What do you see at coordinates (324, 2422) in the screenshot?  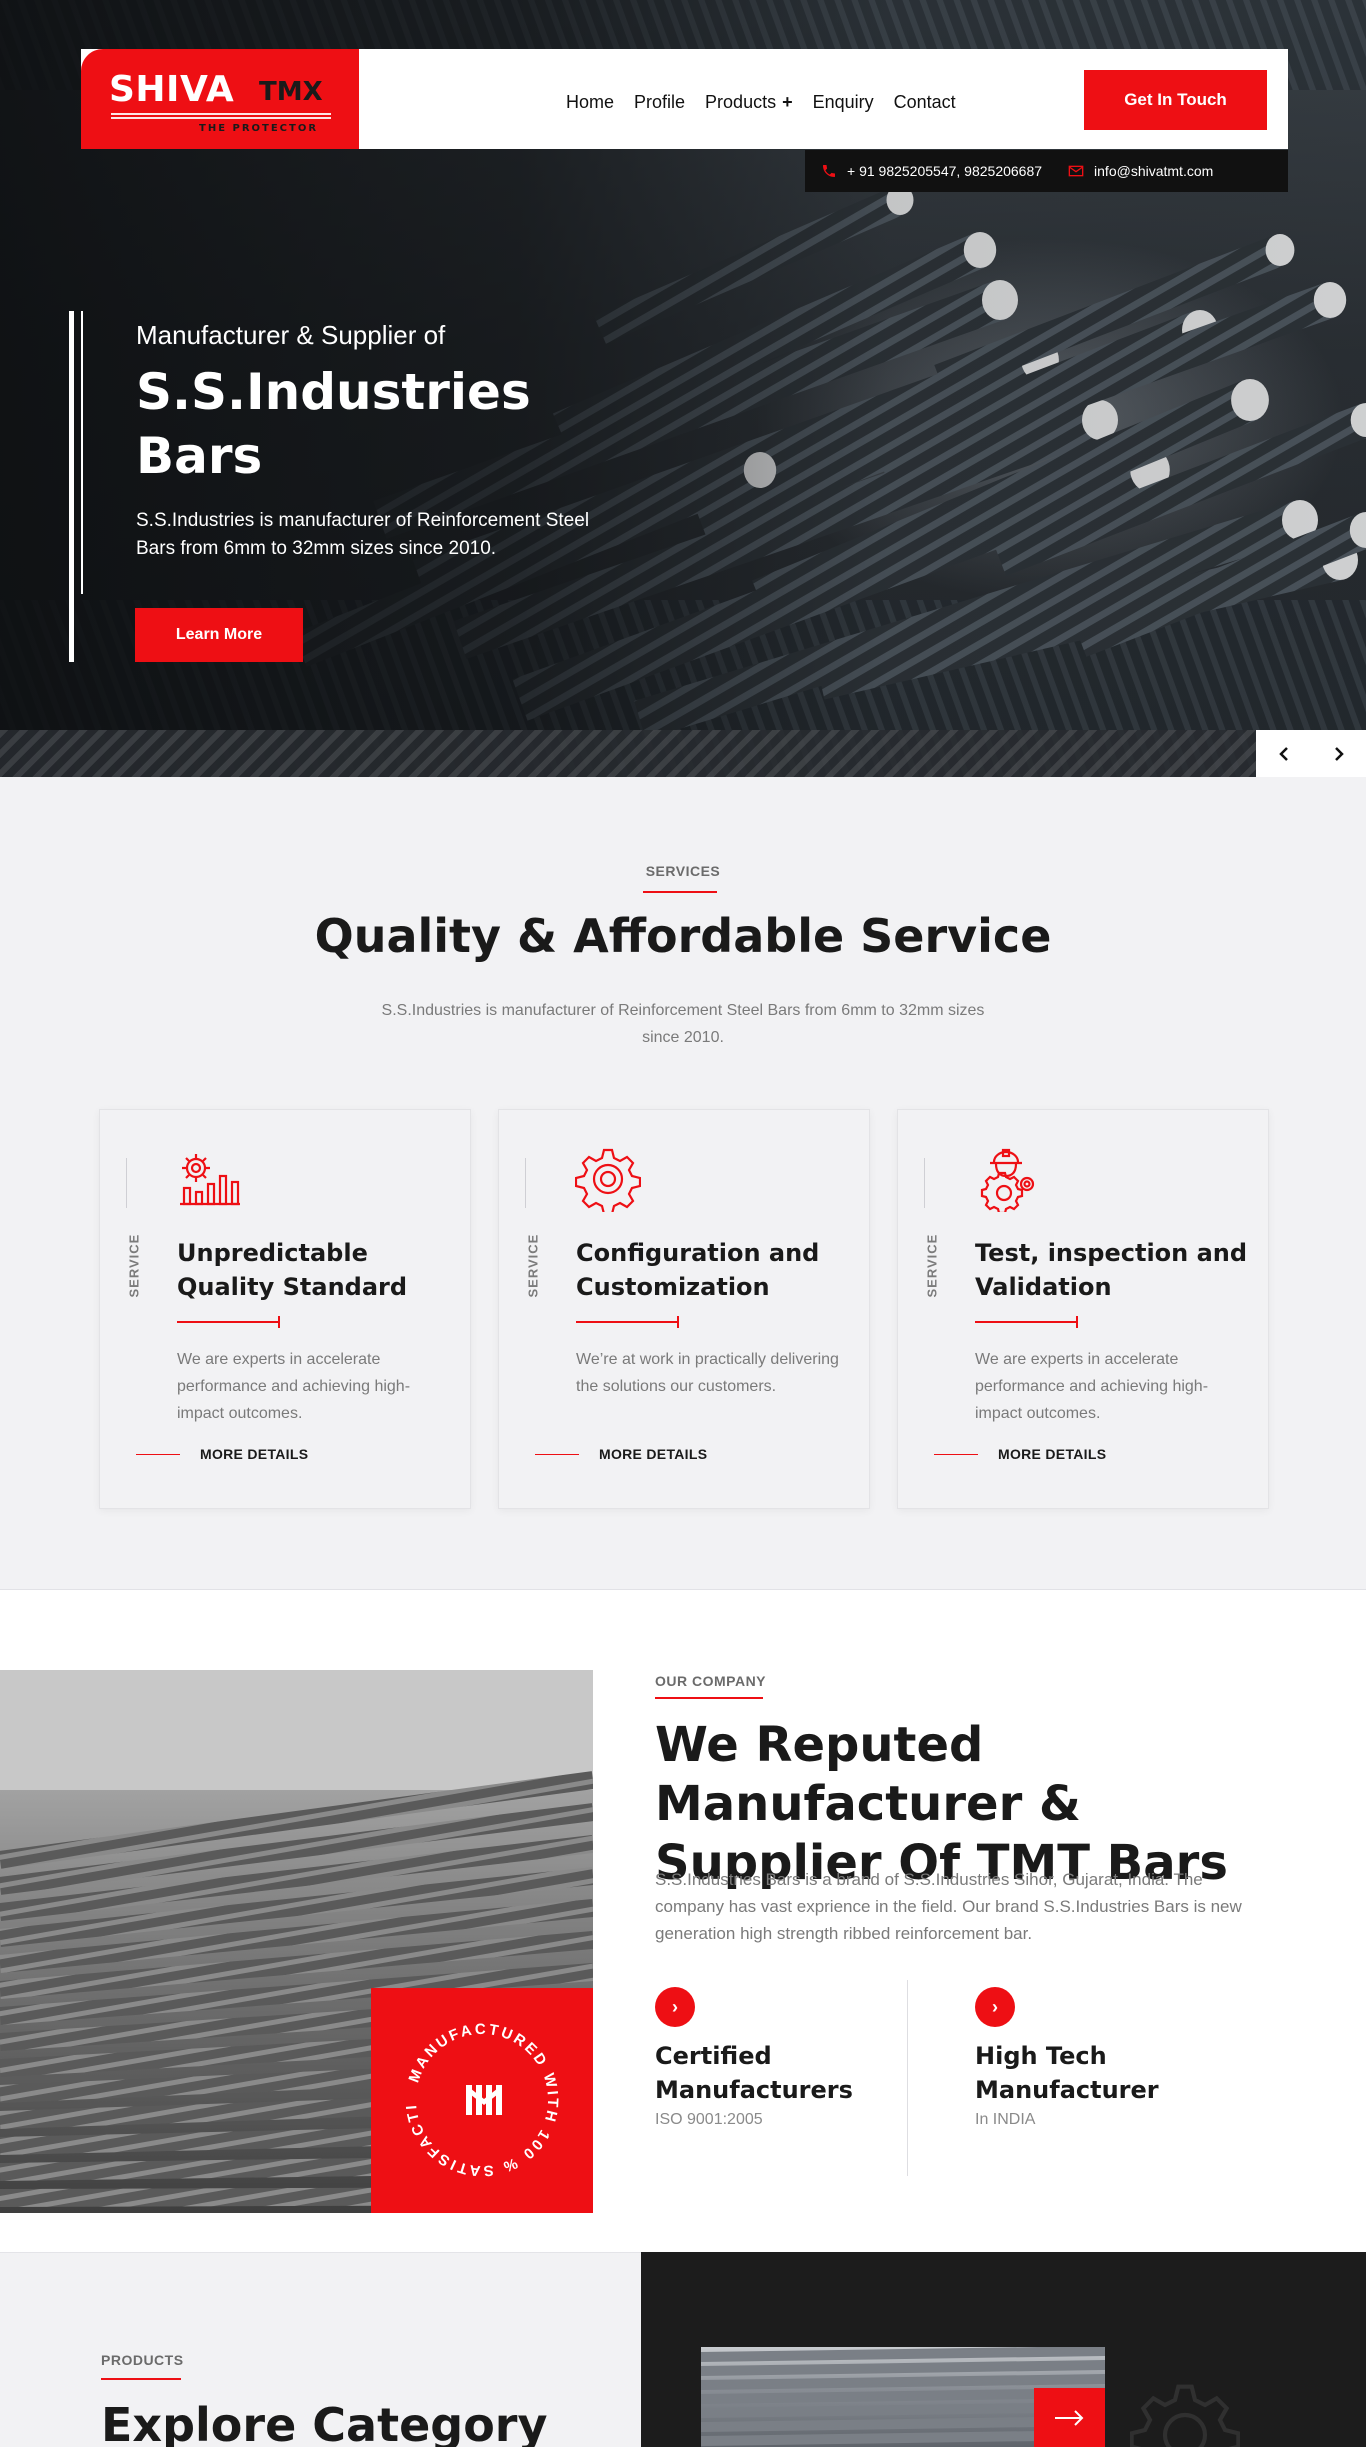 I see `products-title: Explore Category` at bounding box center [324, 2422].